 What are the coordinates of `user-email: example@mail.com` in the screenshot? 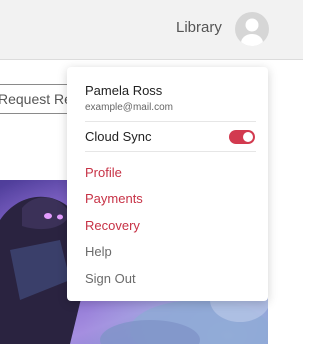 It's located at (129, 107).